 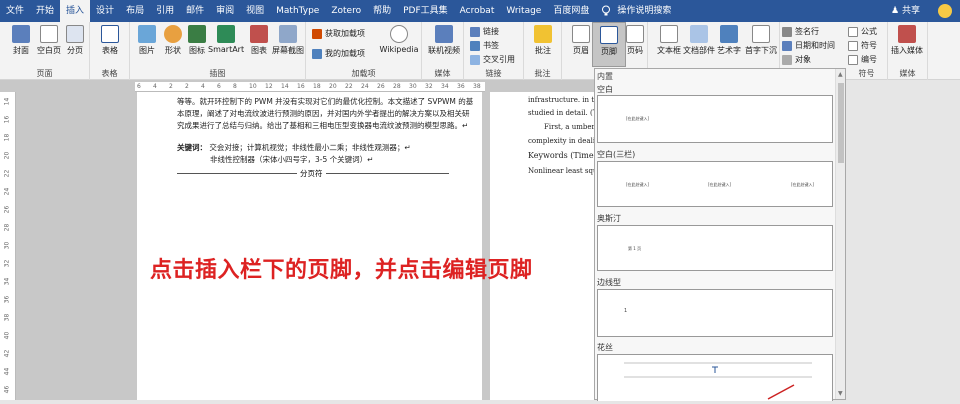 What do you see at coordinates (110, 34) in the screenshot?
I see `table-icon` at bounding box center [110, 34].